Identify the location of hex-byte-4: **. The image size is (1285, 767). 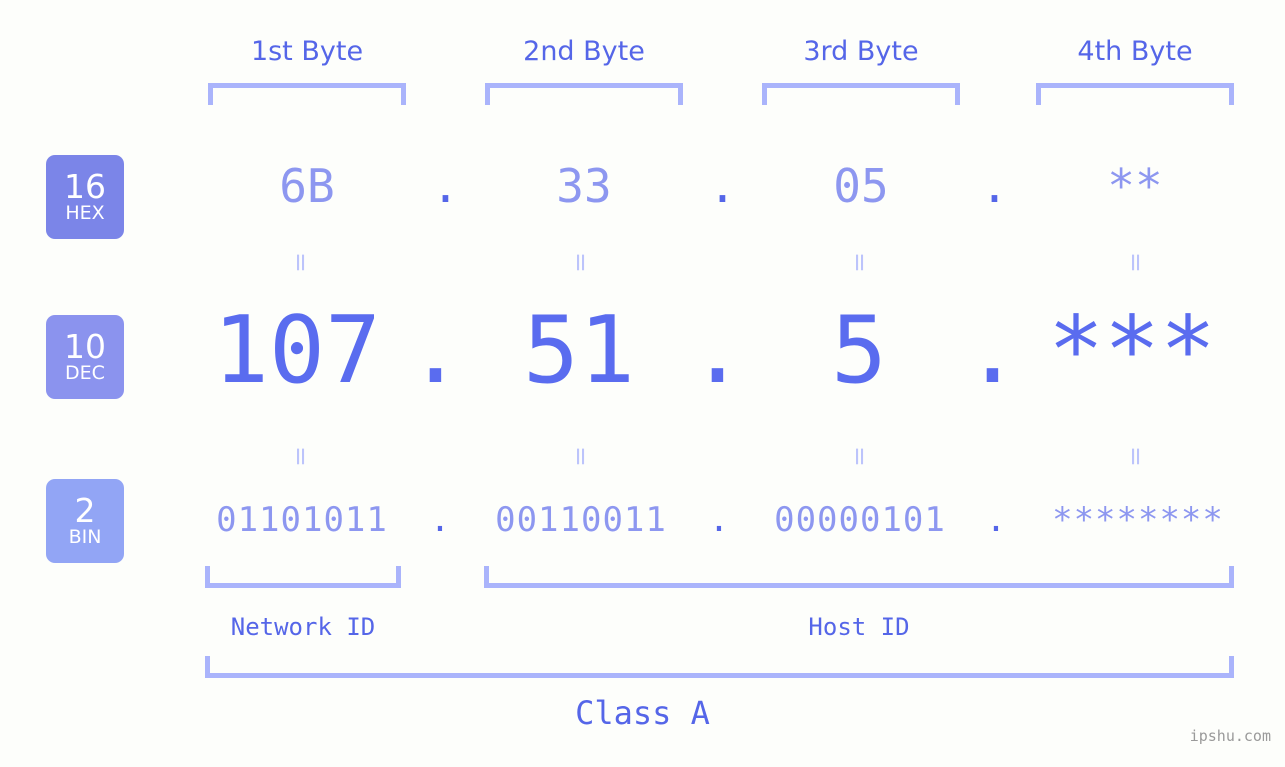
(1135, 186).